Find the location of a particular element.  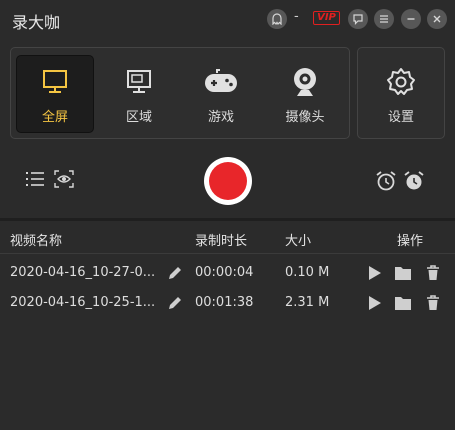

mode-region: 区域 is located at coordinates (139, 94).